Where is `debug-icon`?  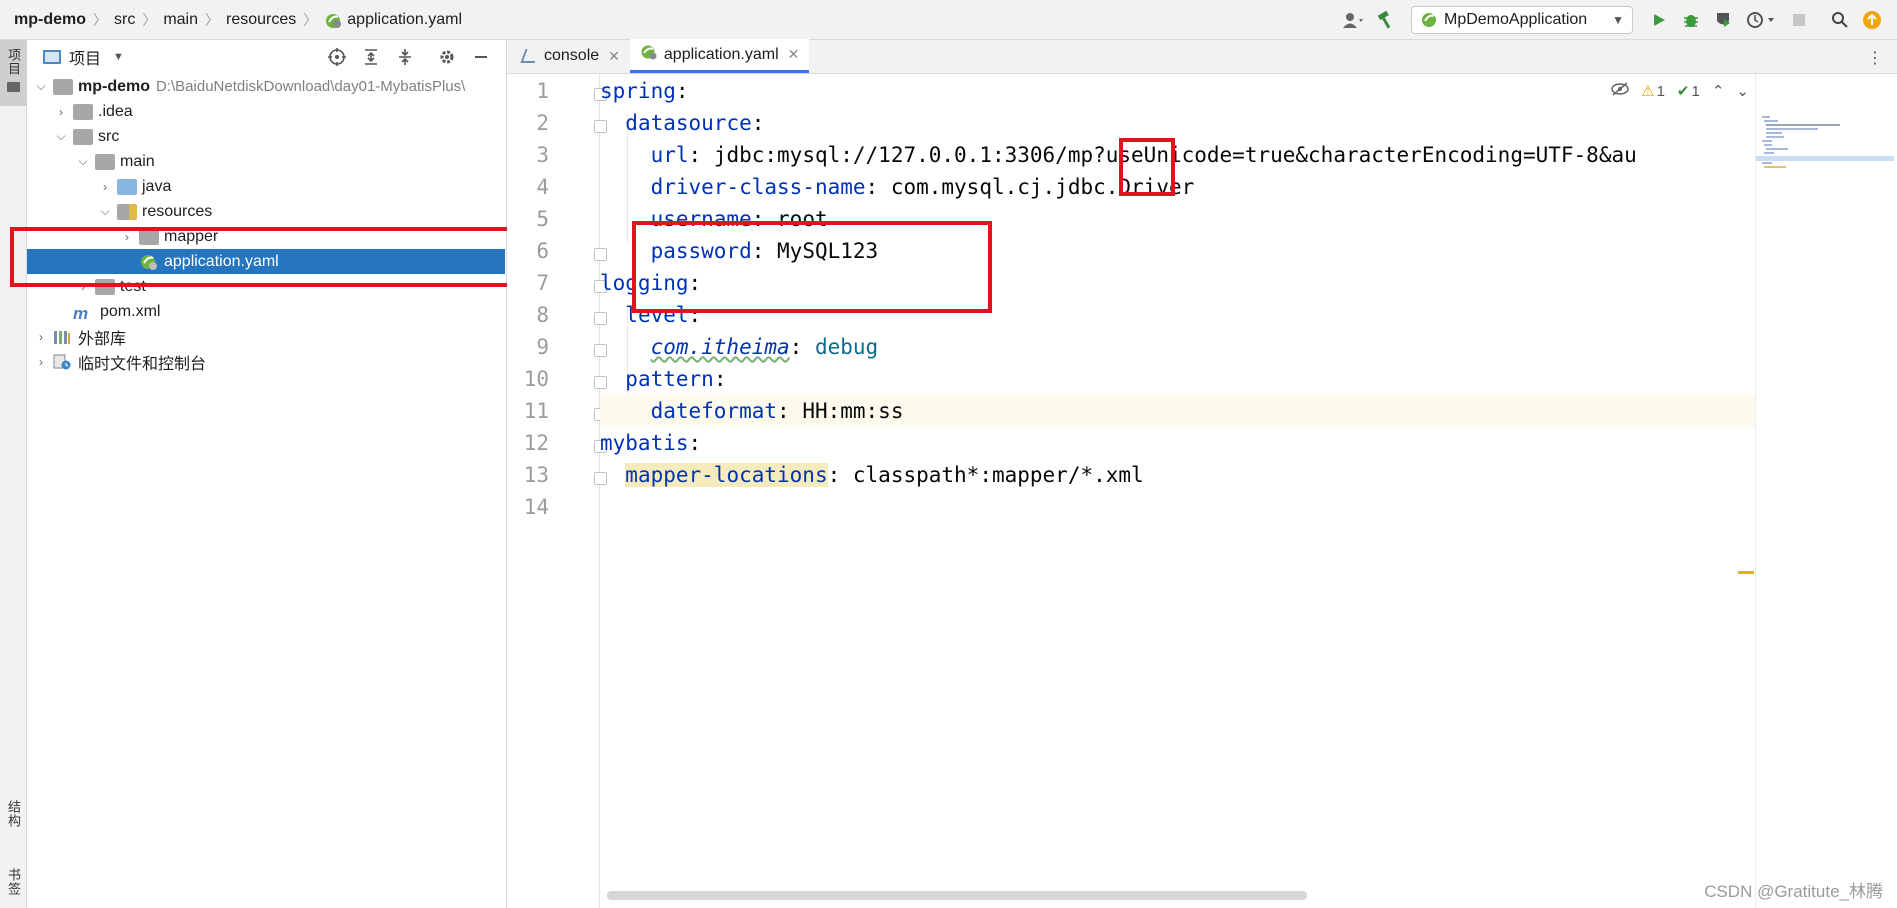
debug-icon is located at coordinates (1691, 20).